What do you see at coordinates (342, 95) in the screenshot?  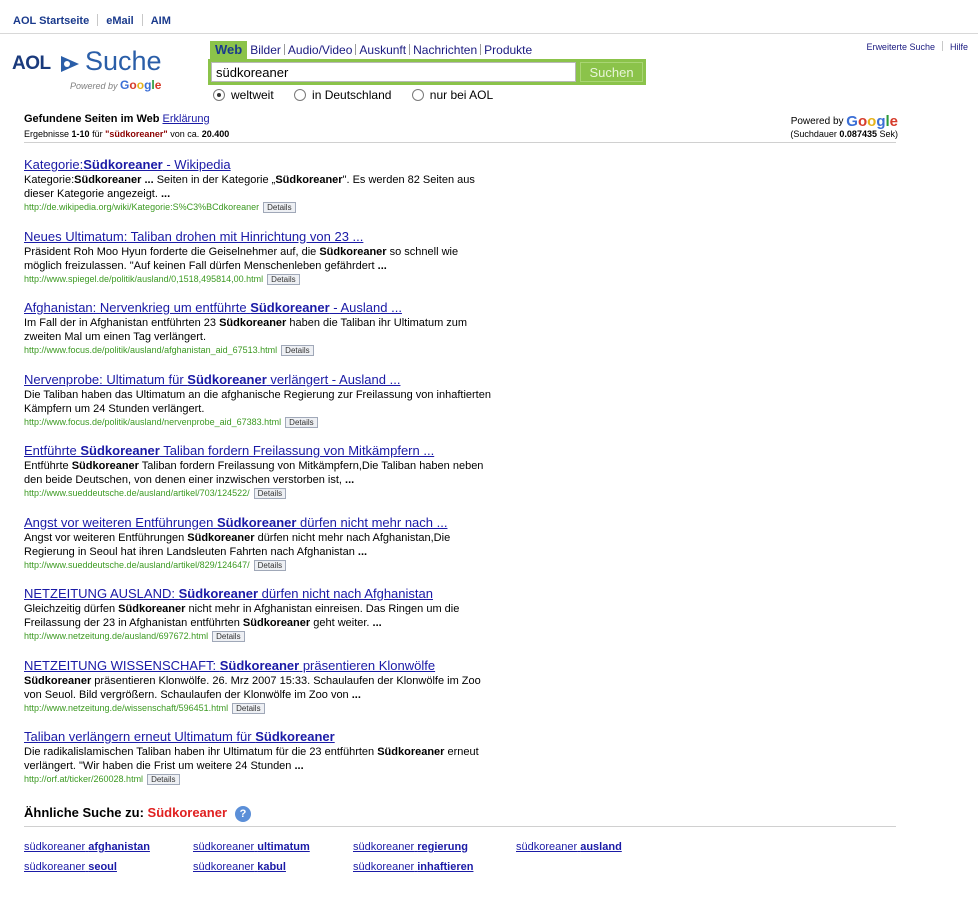 I see `scope-option-deutschland: in Deutschland` at bounding box center [342, 95].